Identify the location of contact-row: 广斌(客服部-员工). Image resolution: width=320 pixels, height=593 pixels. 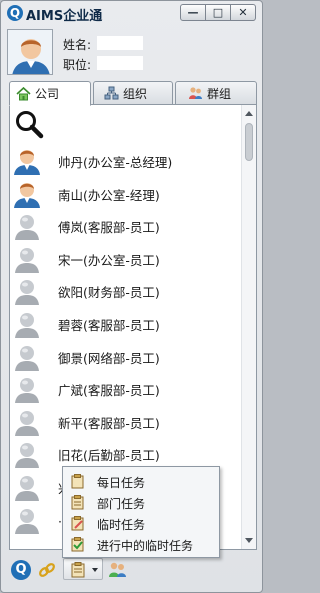
(125, 387).